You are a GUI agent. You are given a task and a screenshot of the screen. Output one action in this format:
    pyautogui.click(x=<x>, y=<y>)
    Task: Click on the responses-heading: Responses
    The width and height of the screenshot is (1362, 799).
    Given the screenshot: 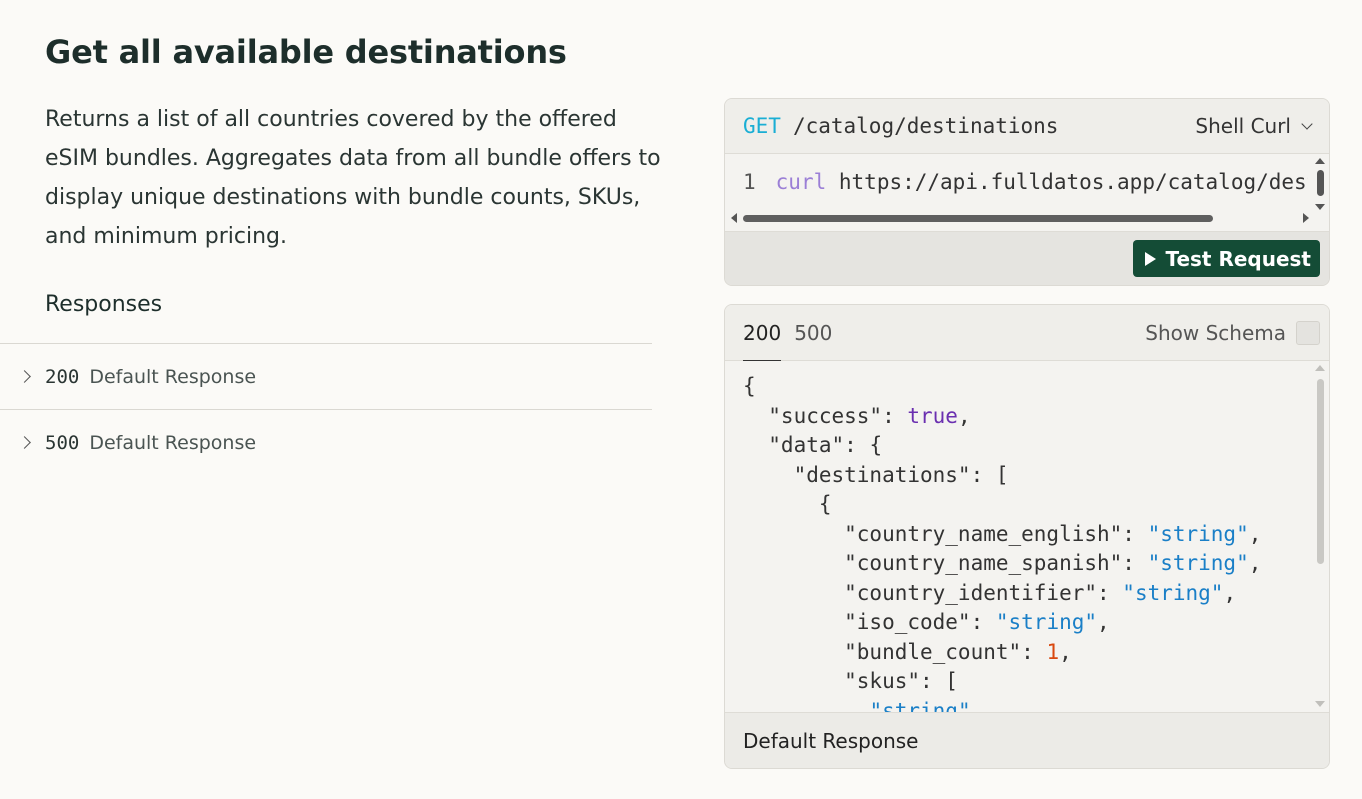 What is the action you would take?
    pyautogui.click(x=104, y=304)
    